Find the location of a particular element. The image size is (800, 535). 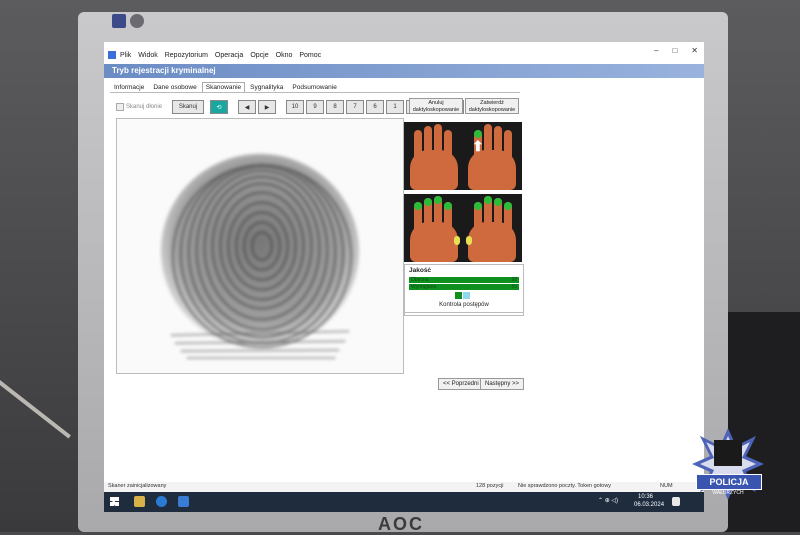

tray-icons: ⌃ ⊕ ◁) is located at coordinates (608, 500).